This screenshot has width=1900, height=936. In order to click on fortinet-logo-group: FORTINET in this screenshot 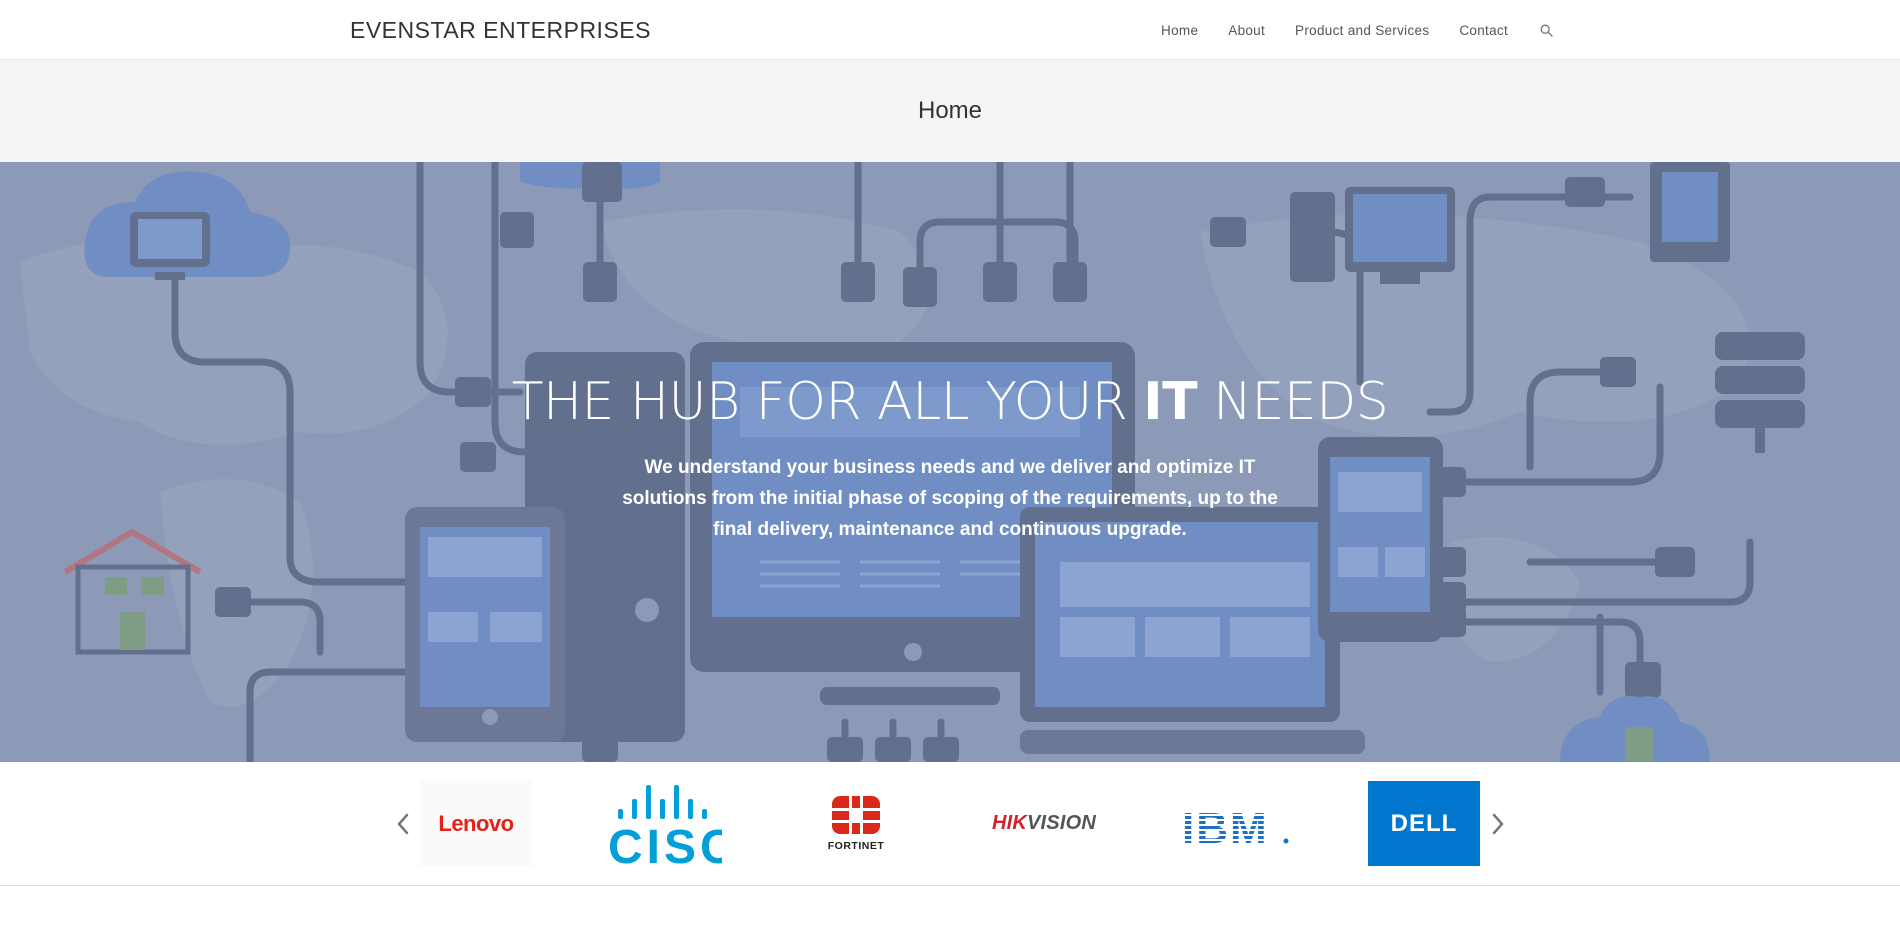, I will do `click(856, 823)`.